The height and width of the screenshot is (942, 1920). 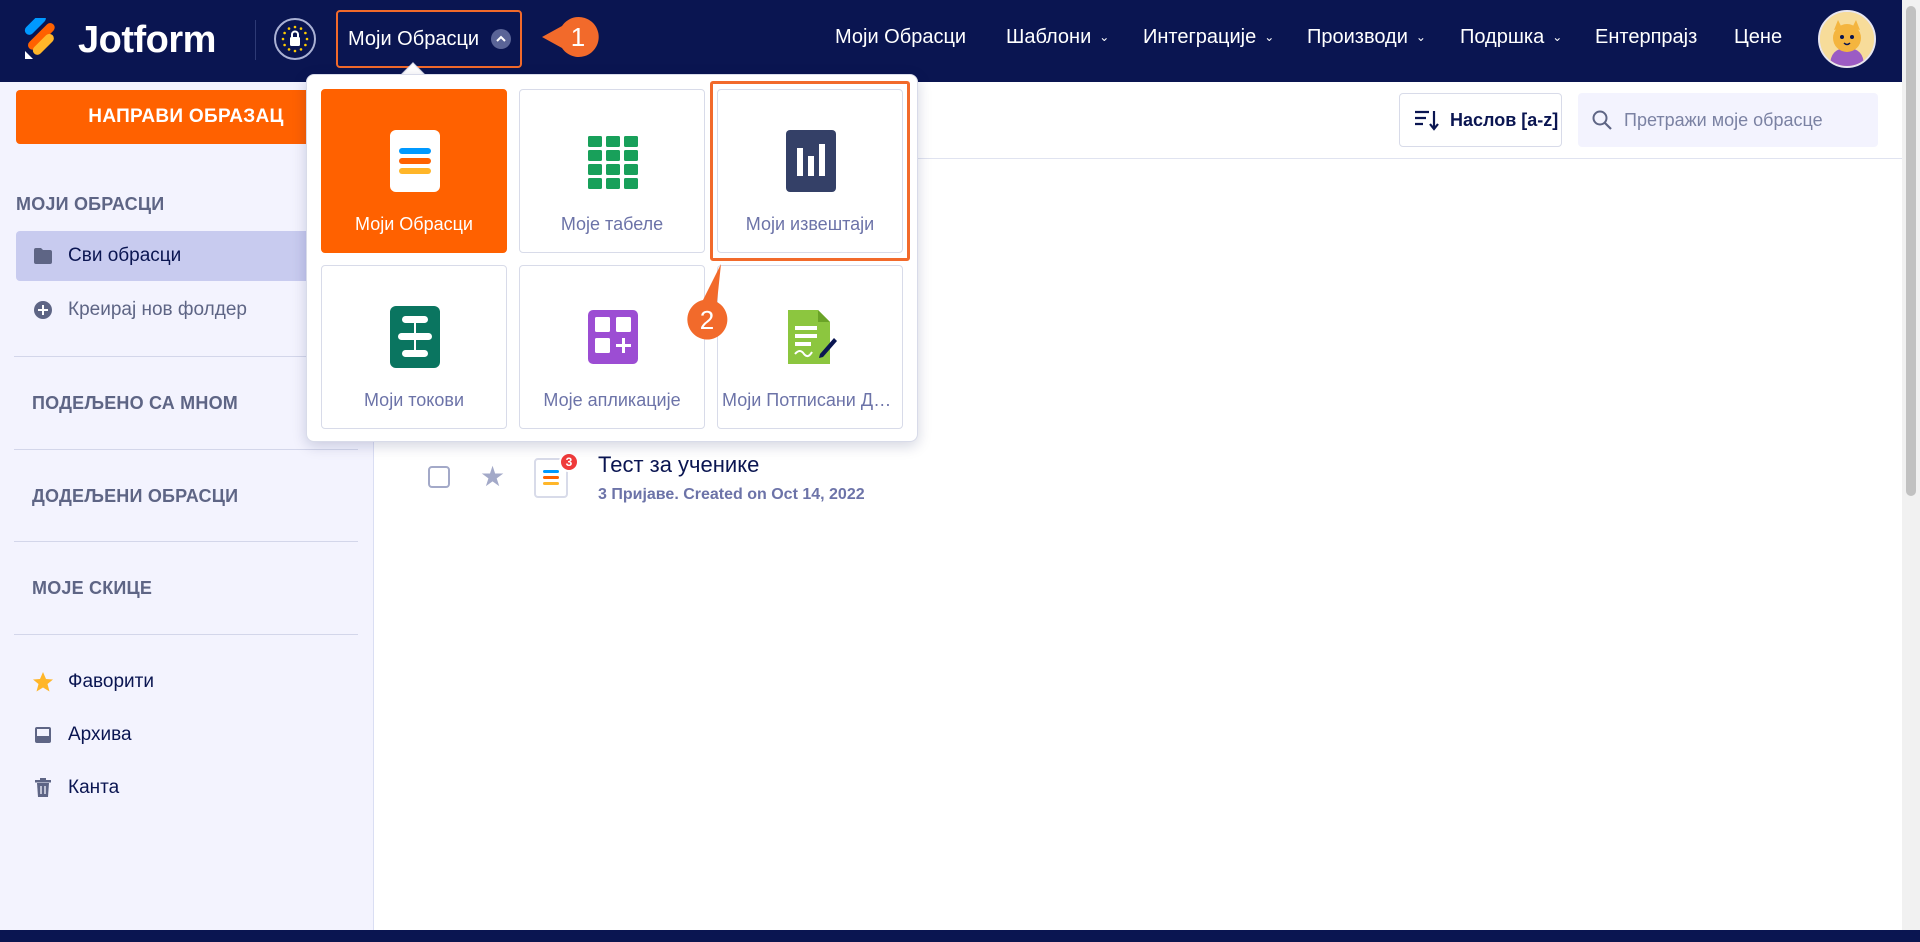 I want to click on my-forms-dropdown-button: Моји Обрасци, so click(x=429, y=39).